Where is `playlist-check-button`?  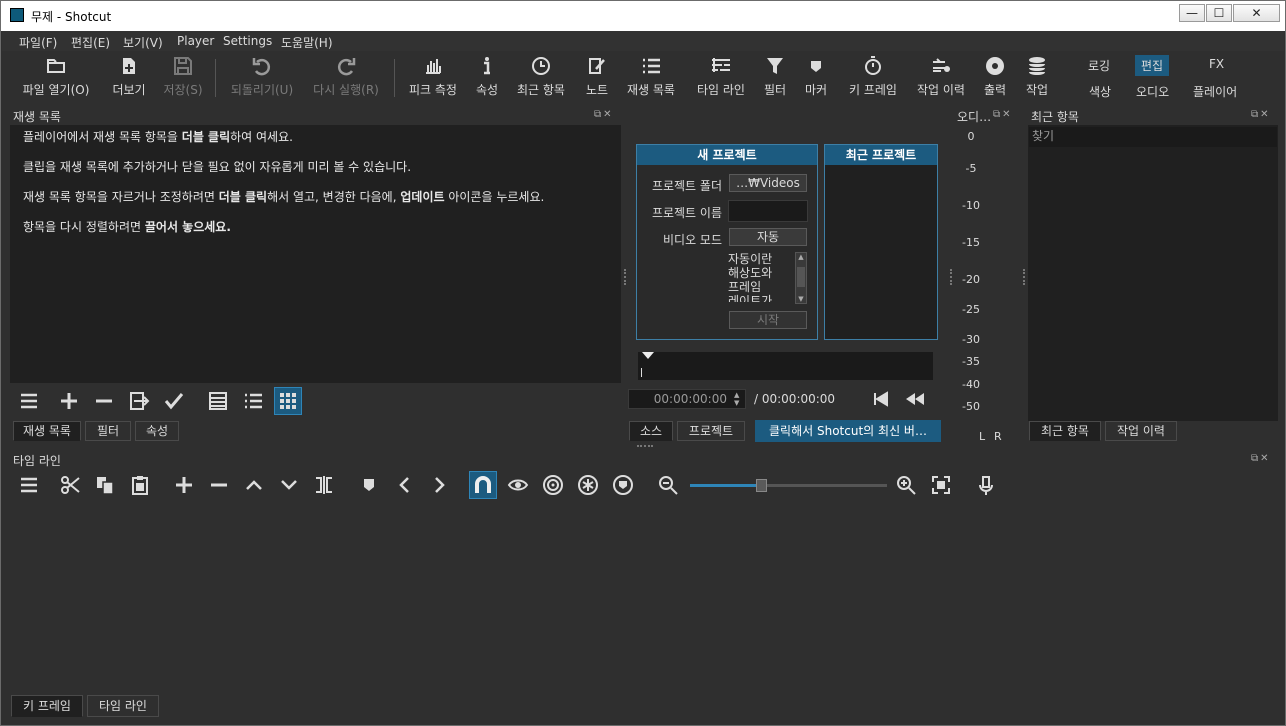 playlist-check-button is located at coordinates (174, 401).